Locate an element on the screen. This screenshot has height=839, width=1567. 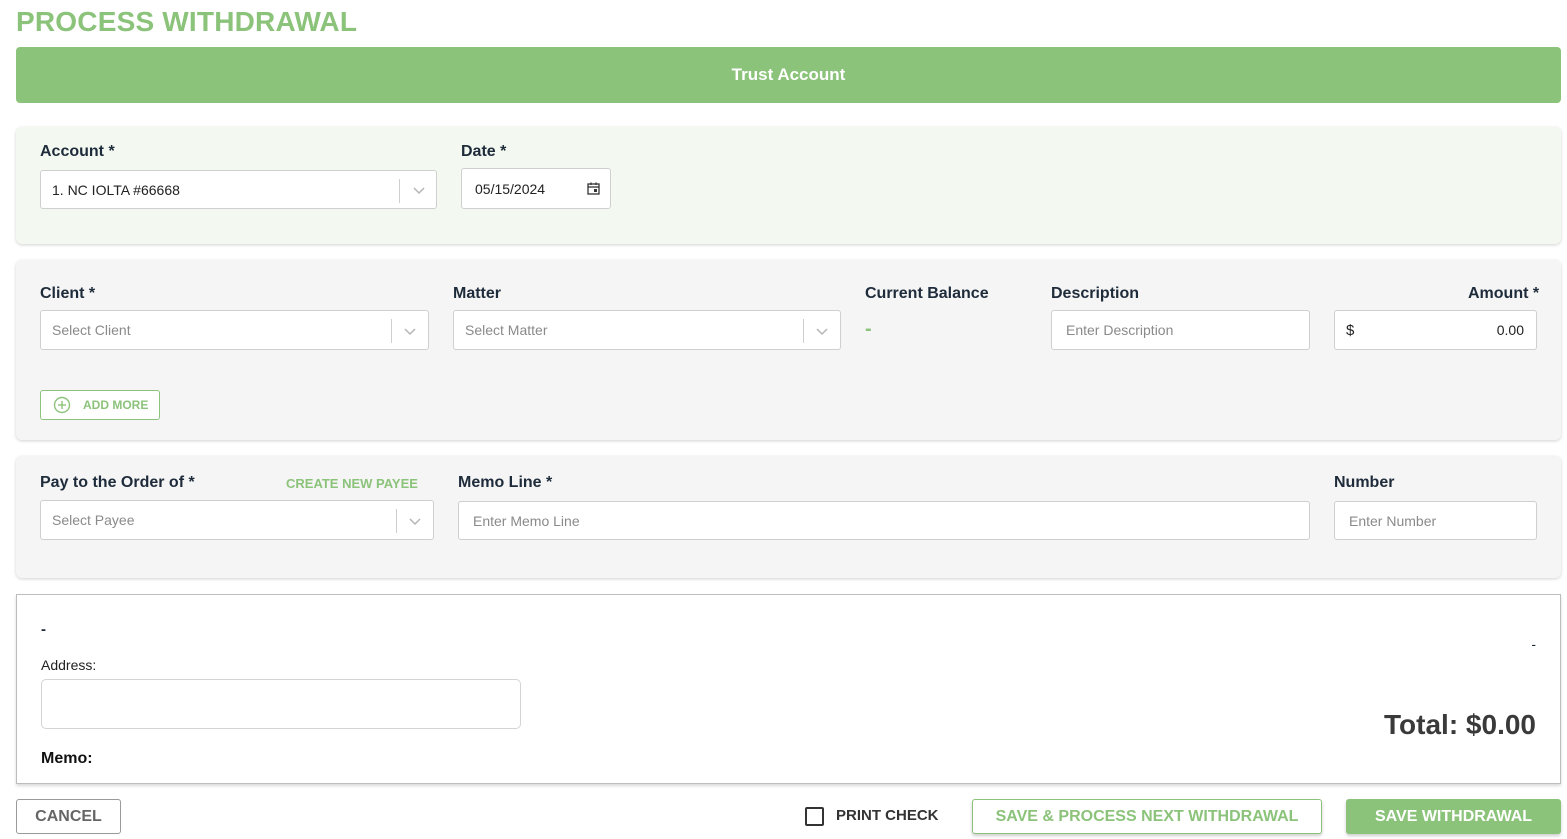
date-input: 05/15/2024 is located at coordinates (536, 188).